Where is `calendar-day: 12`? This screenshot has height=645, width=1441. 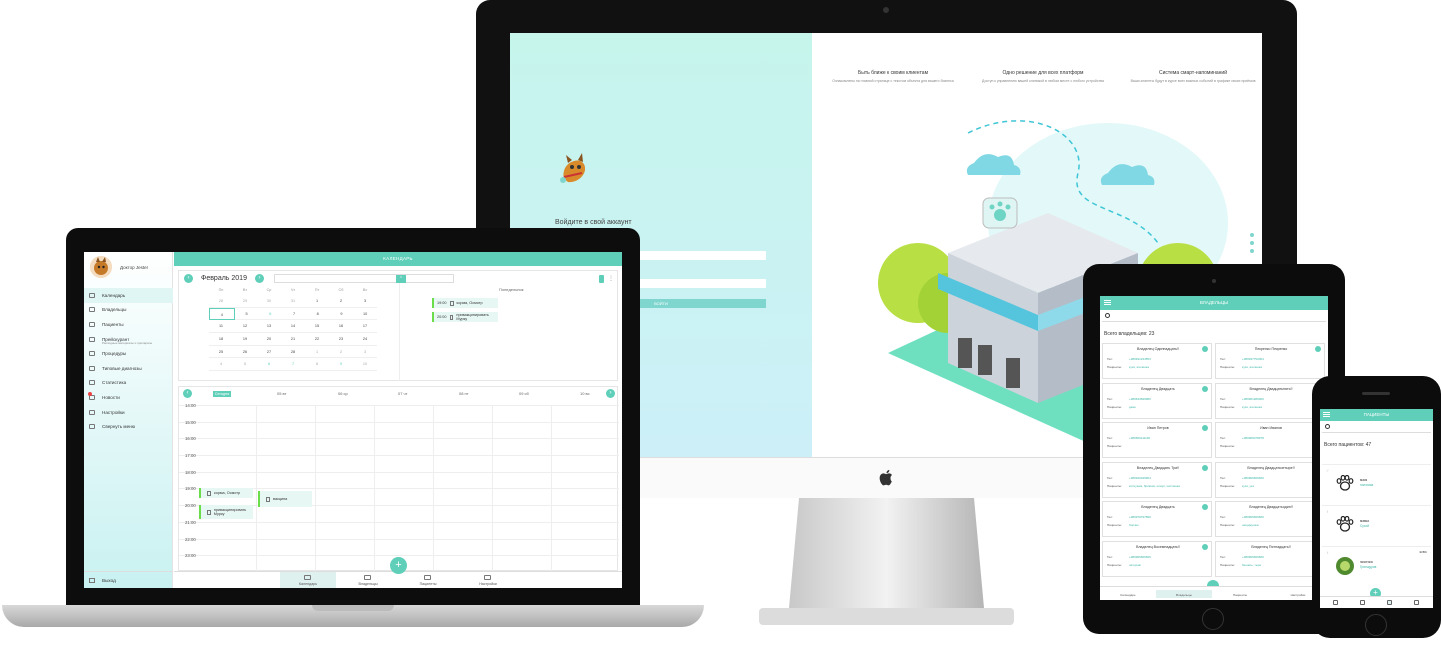 calendar-day: 12 is located at coordinates (245, 327).